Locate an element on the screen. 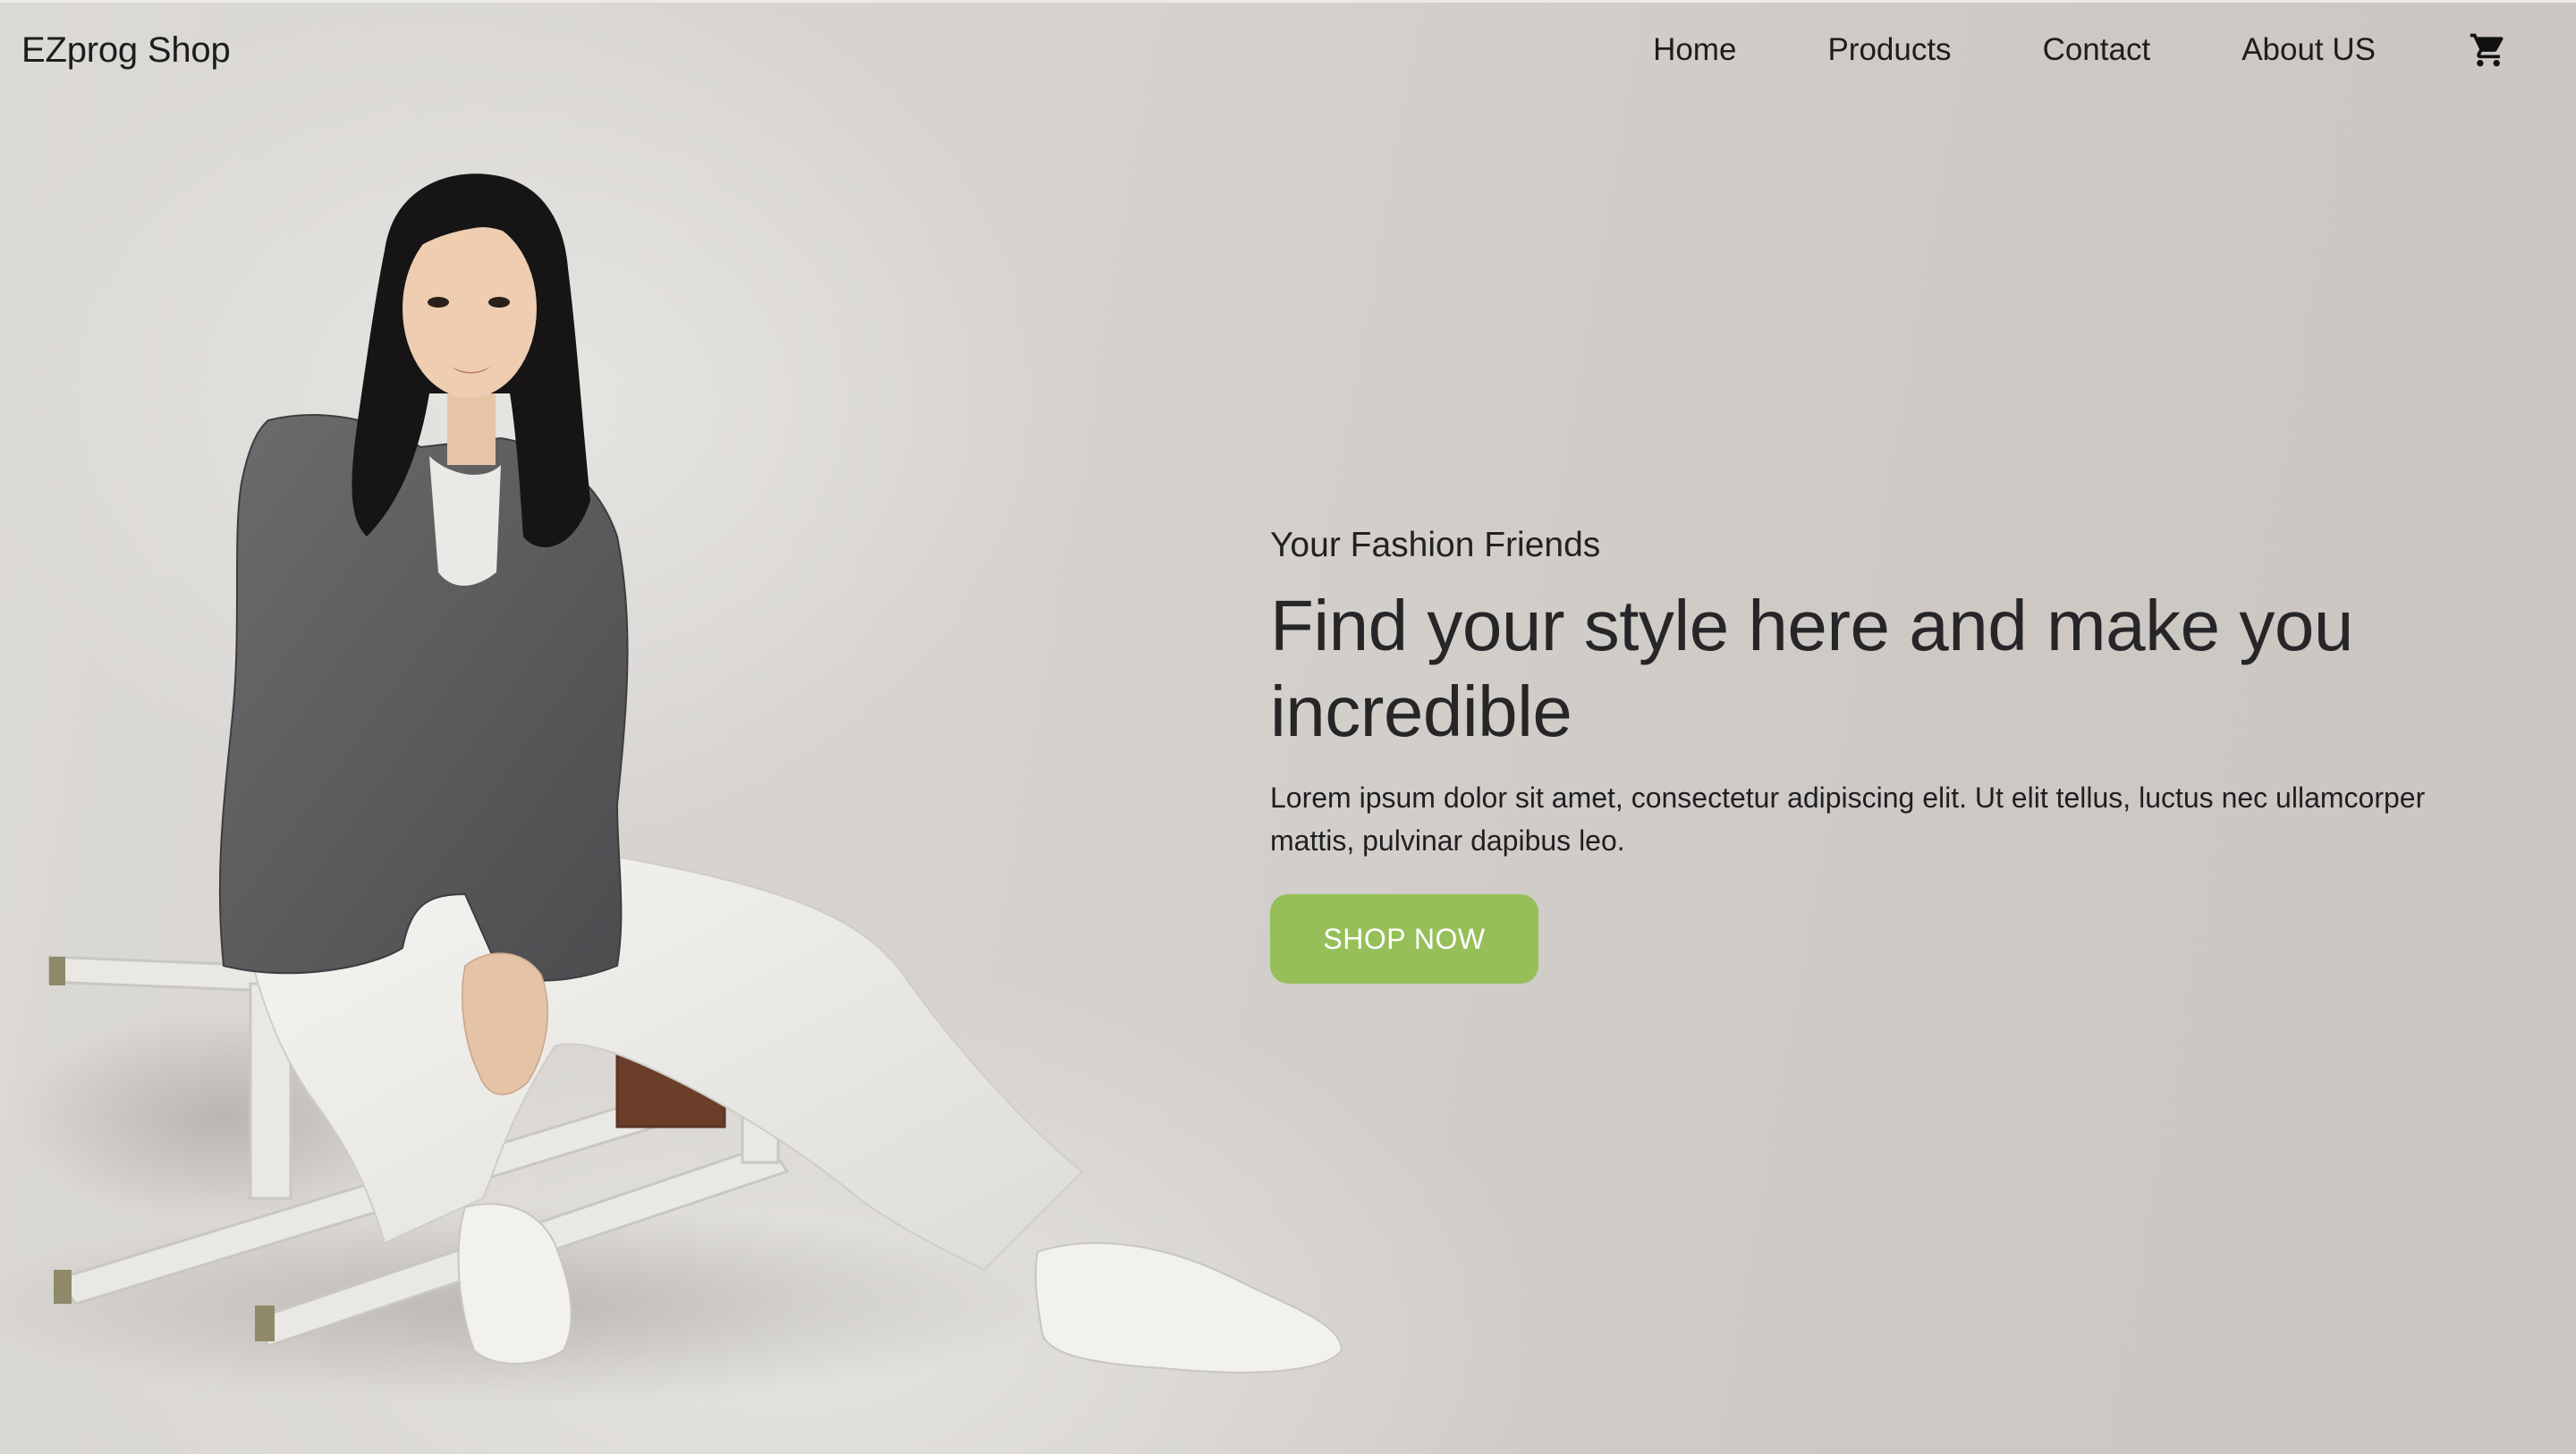 The width and height of the screenshot is (2576, 1454). right-shoe is located at coordinates (1188, 1308).